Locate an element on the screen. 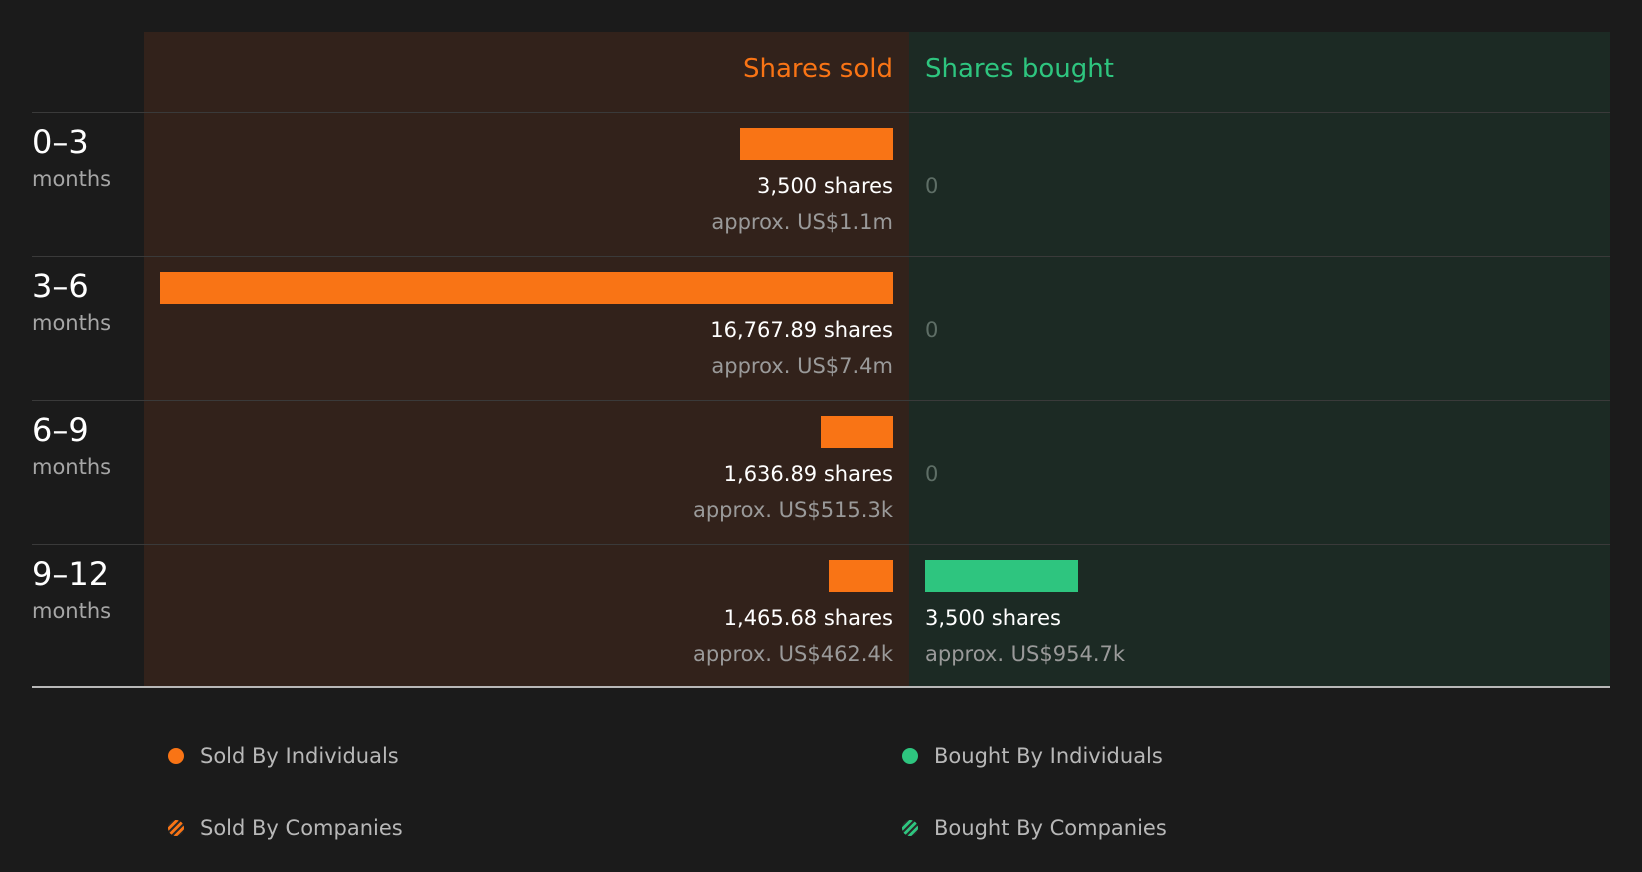 This screenshot has width=1642, height=872. solid-green-dot-icon is located at coordinates (910, 756).